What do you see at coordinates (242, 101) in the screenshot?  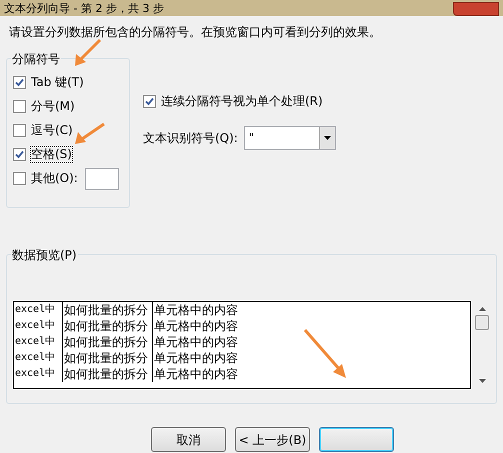 I see `checkbox-label: 连续分隔符号视为单个处理(R)` at bounding box center [242, 101].